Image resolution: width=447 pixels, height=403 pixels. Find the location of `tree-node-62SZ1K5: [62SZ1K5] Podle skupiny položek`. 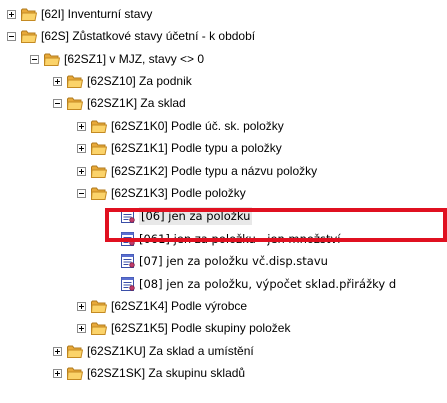

tree-node-62SZ1K5: [62SZ1K5] Podle skupiny položek is located at coordinates (183, 328).